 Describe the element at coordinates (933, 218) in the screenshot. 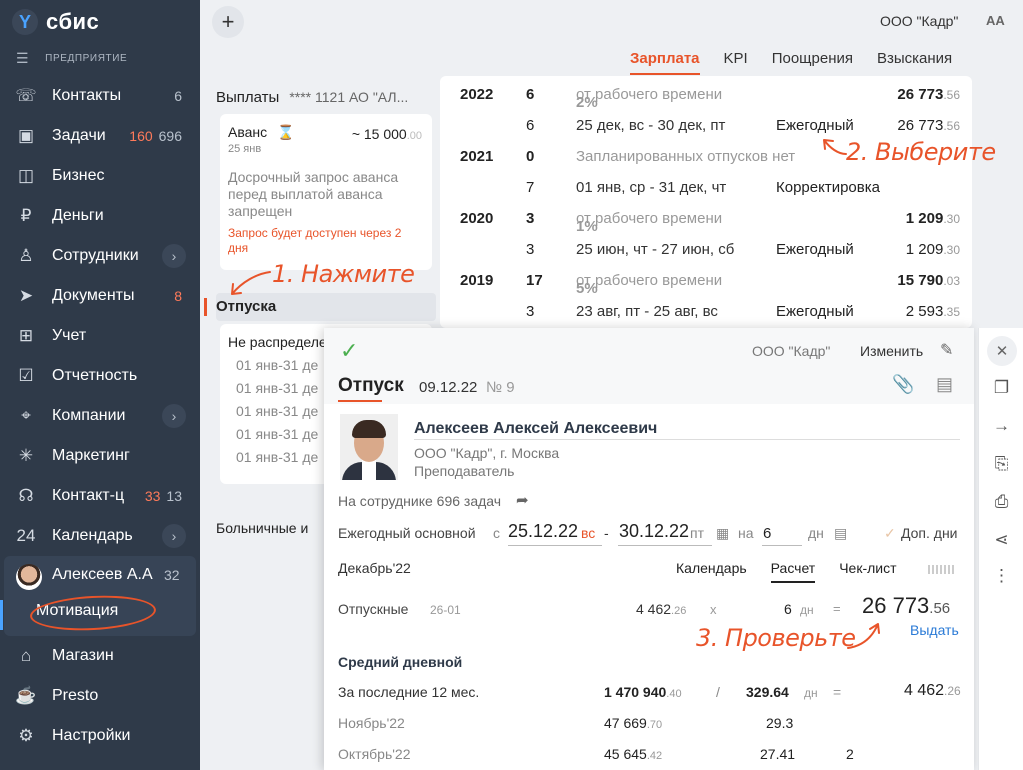

I see `row-amount: 1 209.30` at that location.